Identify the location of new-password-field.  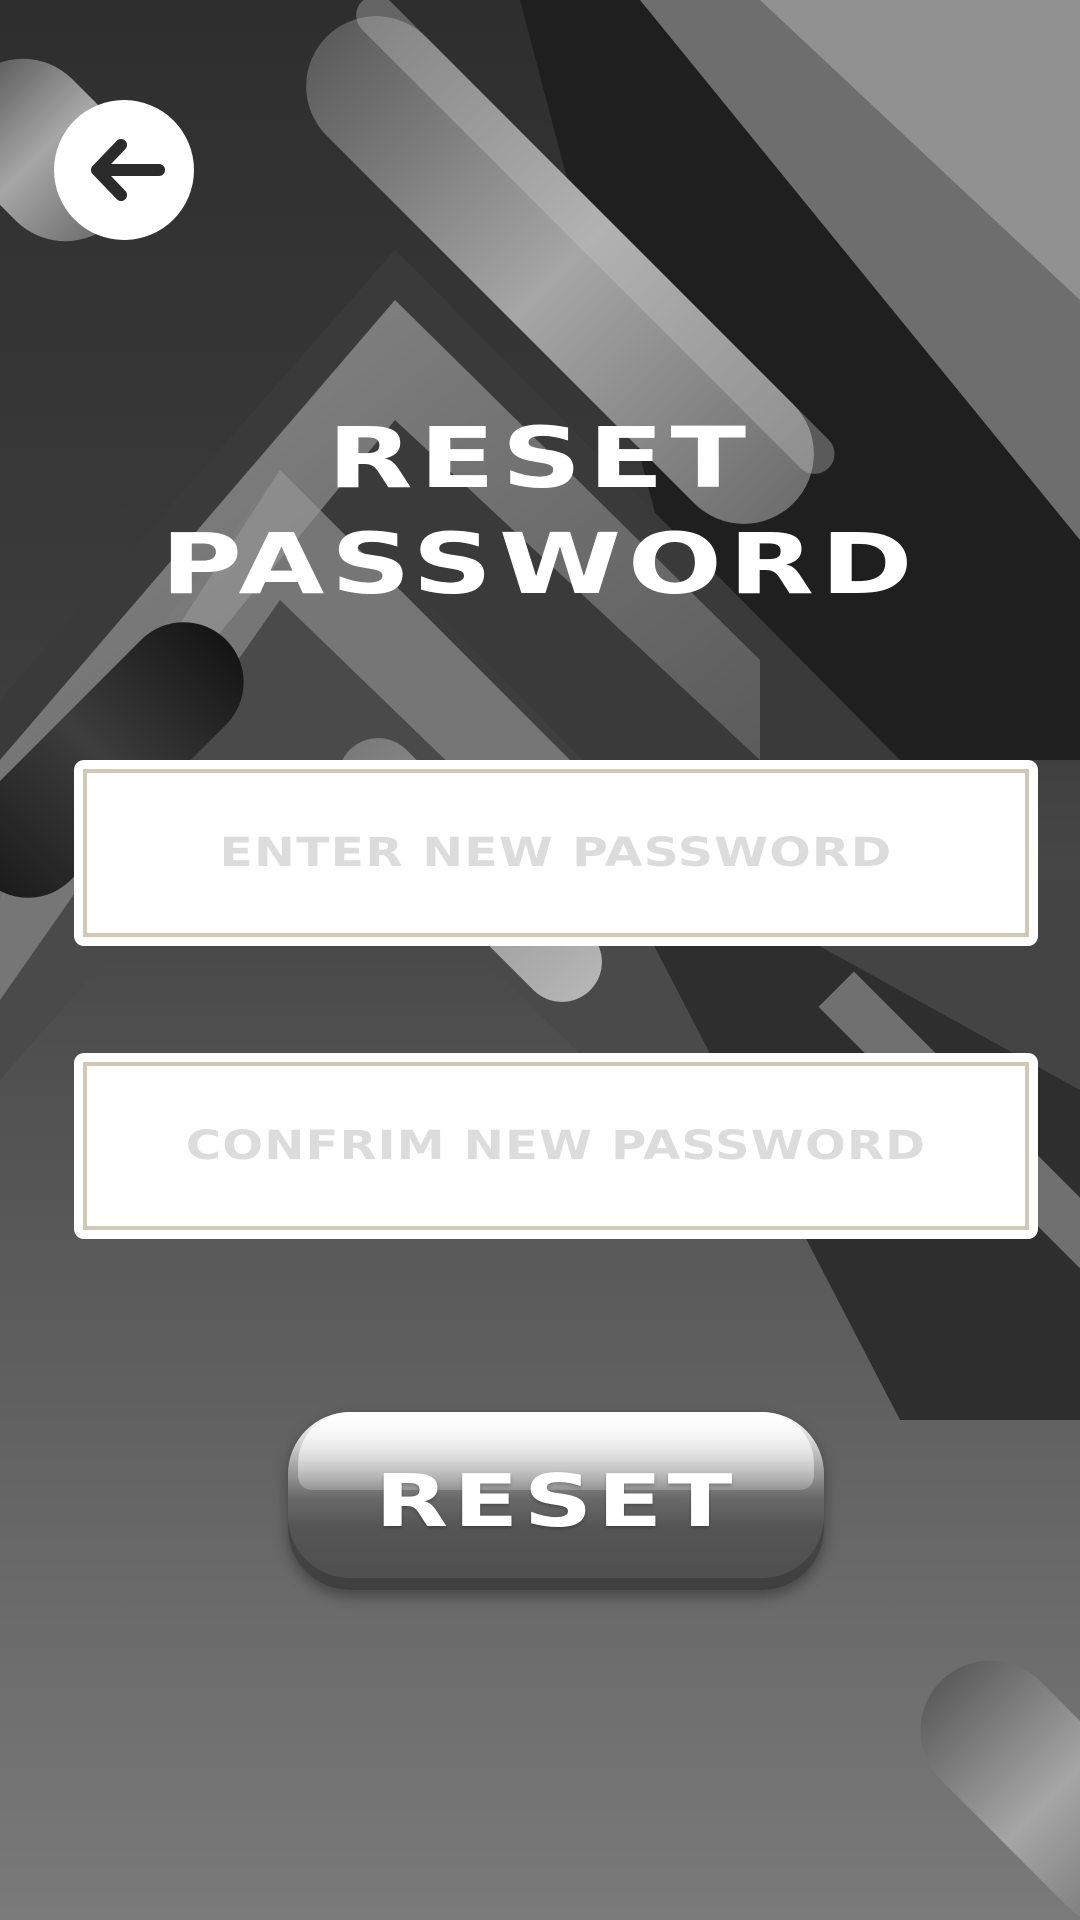
(540, 853).